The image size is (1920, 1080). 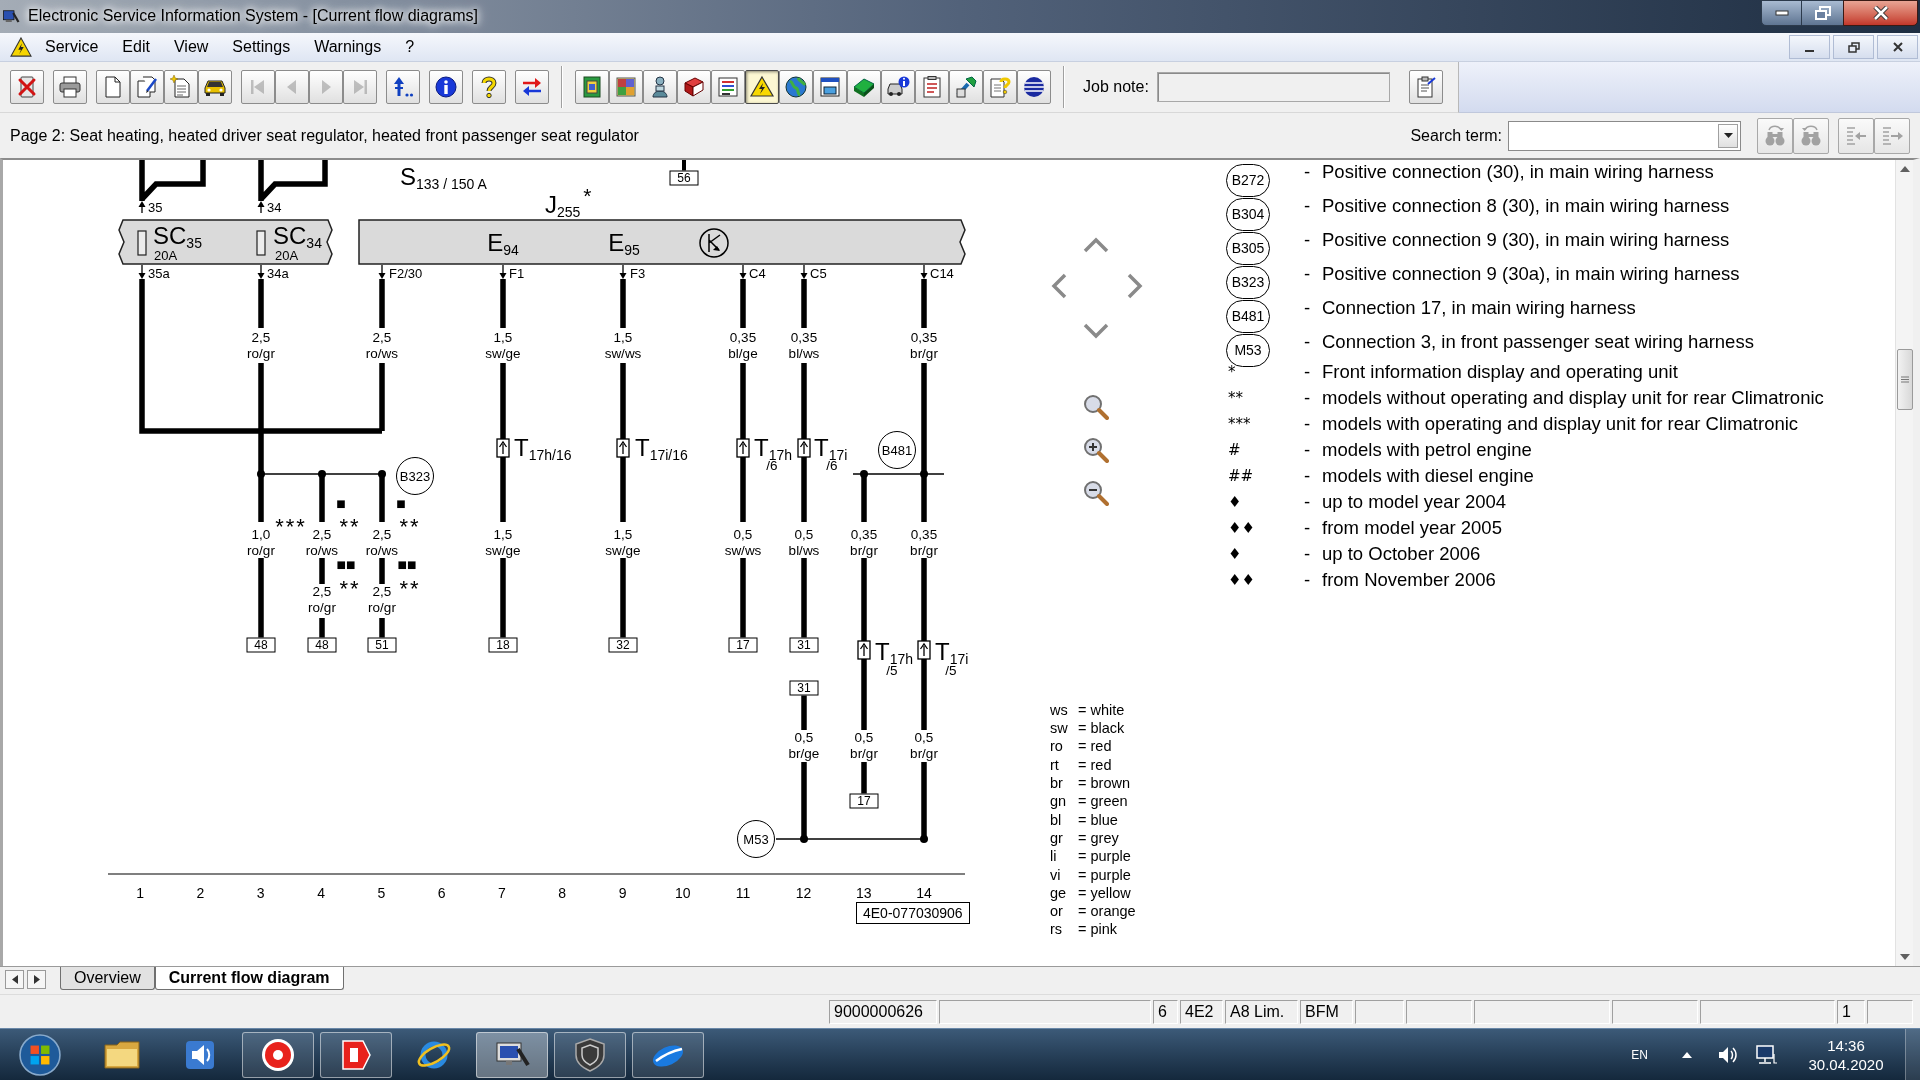 I want to click on block-button, so click(x=864, y=87).